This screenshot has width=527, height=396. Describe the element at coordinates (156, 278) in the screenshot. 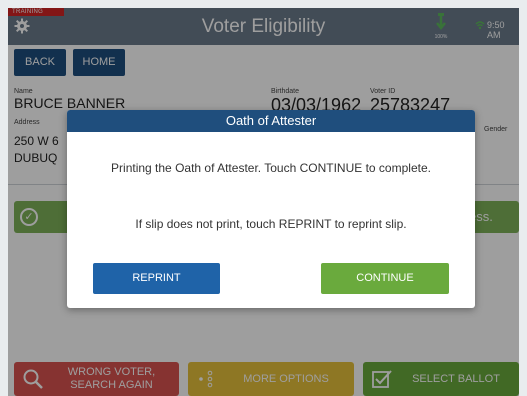

I see `reprint-button: REPRINT` at that location.